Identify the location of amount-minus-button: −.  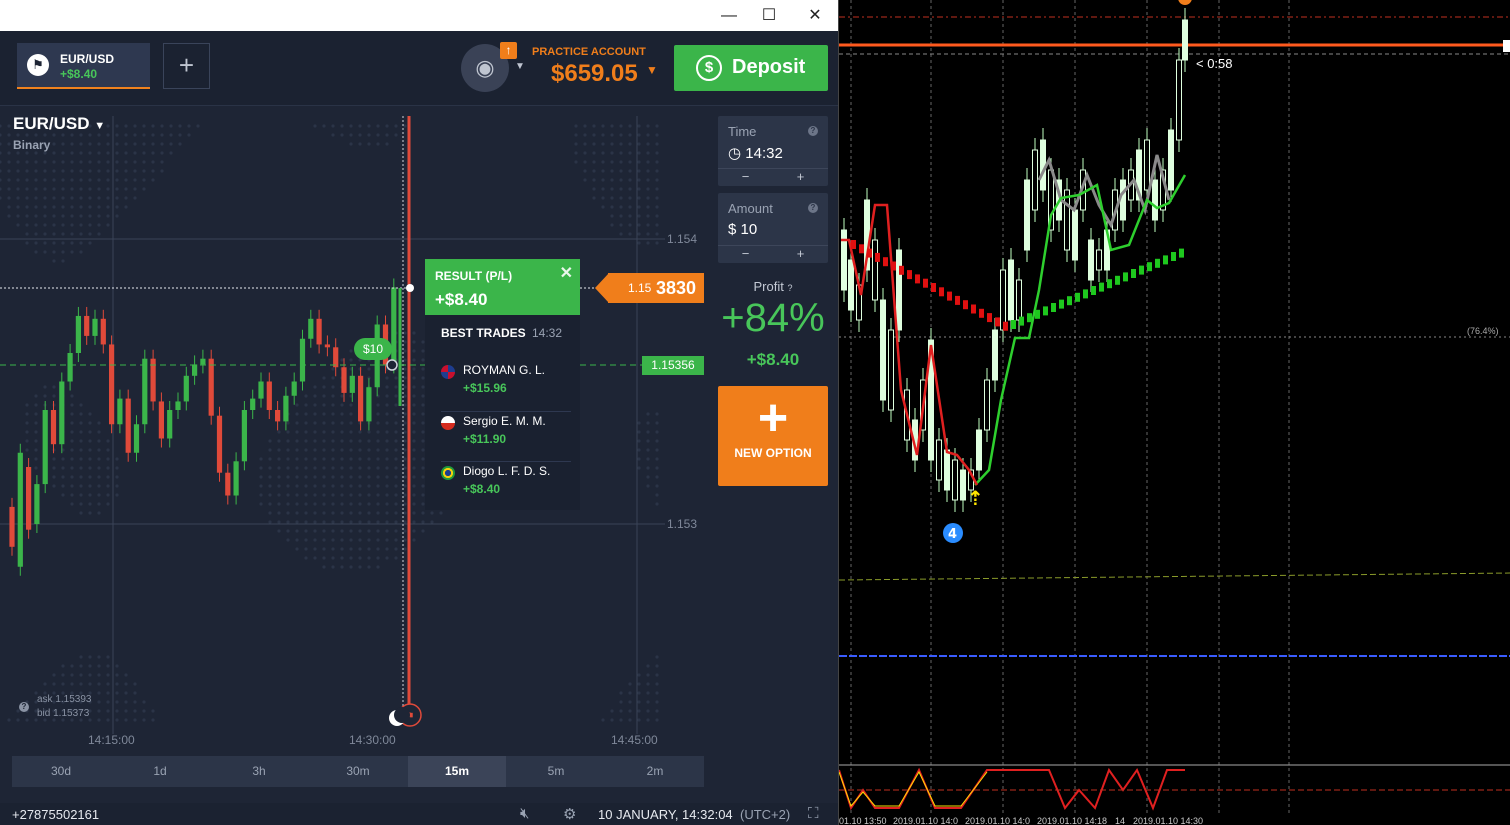
(745, 254).